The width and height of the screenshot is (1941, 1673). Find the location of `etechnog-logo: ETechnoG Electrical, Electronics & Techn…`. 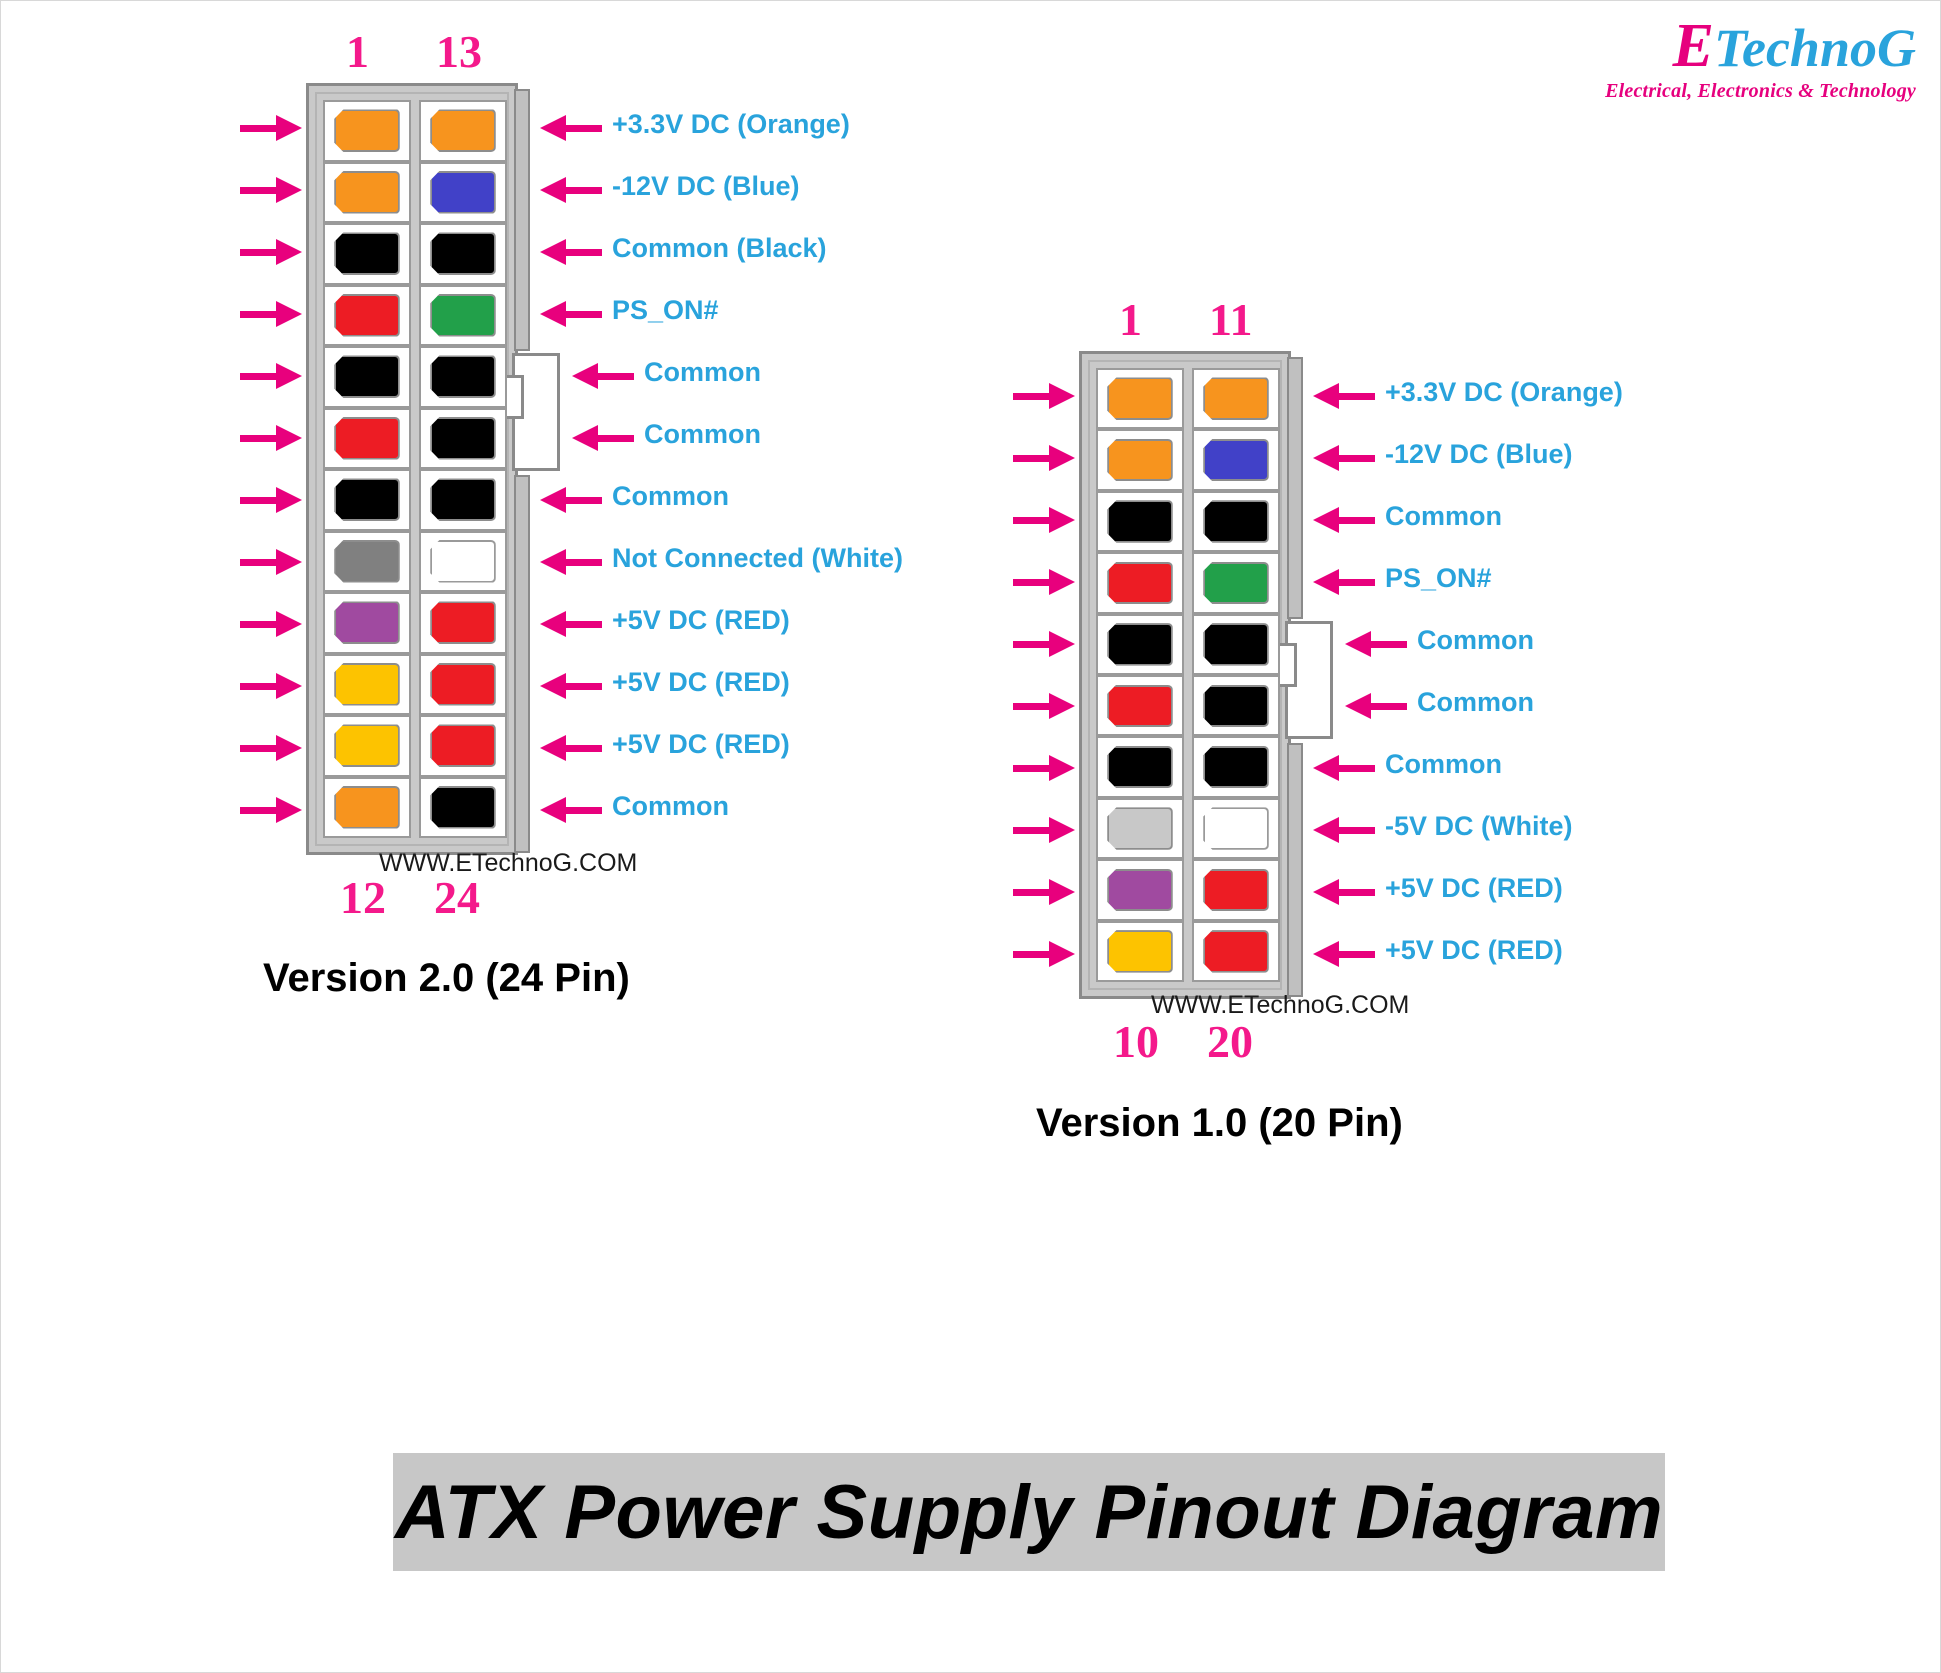

etechnog-logo: ETechnoG Electrical, Electronics & Techn… is located at coordinates (1760, 58).